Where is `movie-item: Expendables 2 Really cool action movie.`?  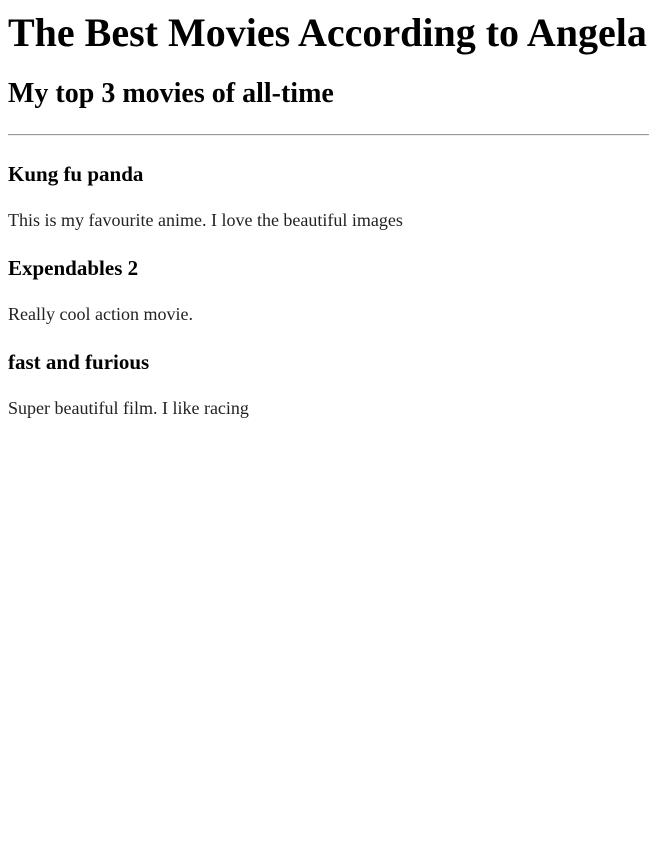
movie-item: Expendables 2 Really cool action movie. is located at coordinates (328, 290).